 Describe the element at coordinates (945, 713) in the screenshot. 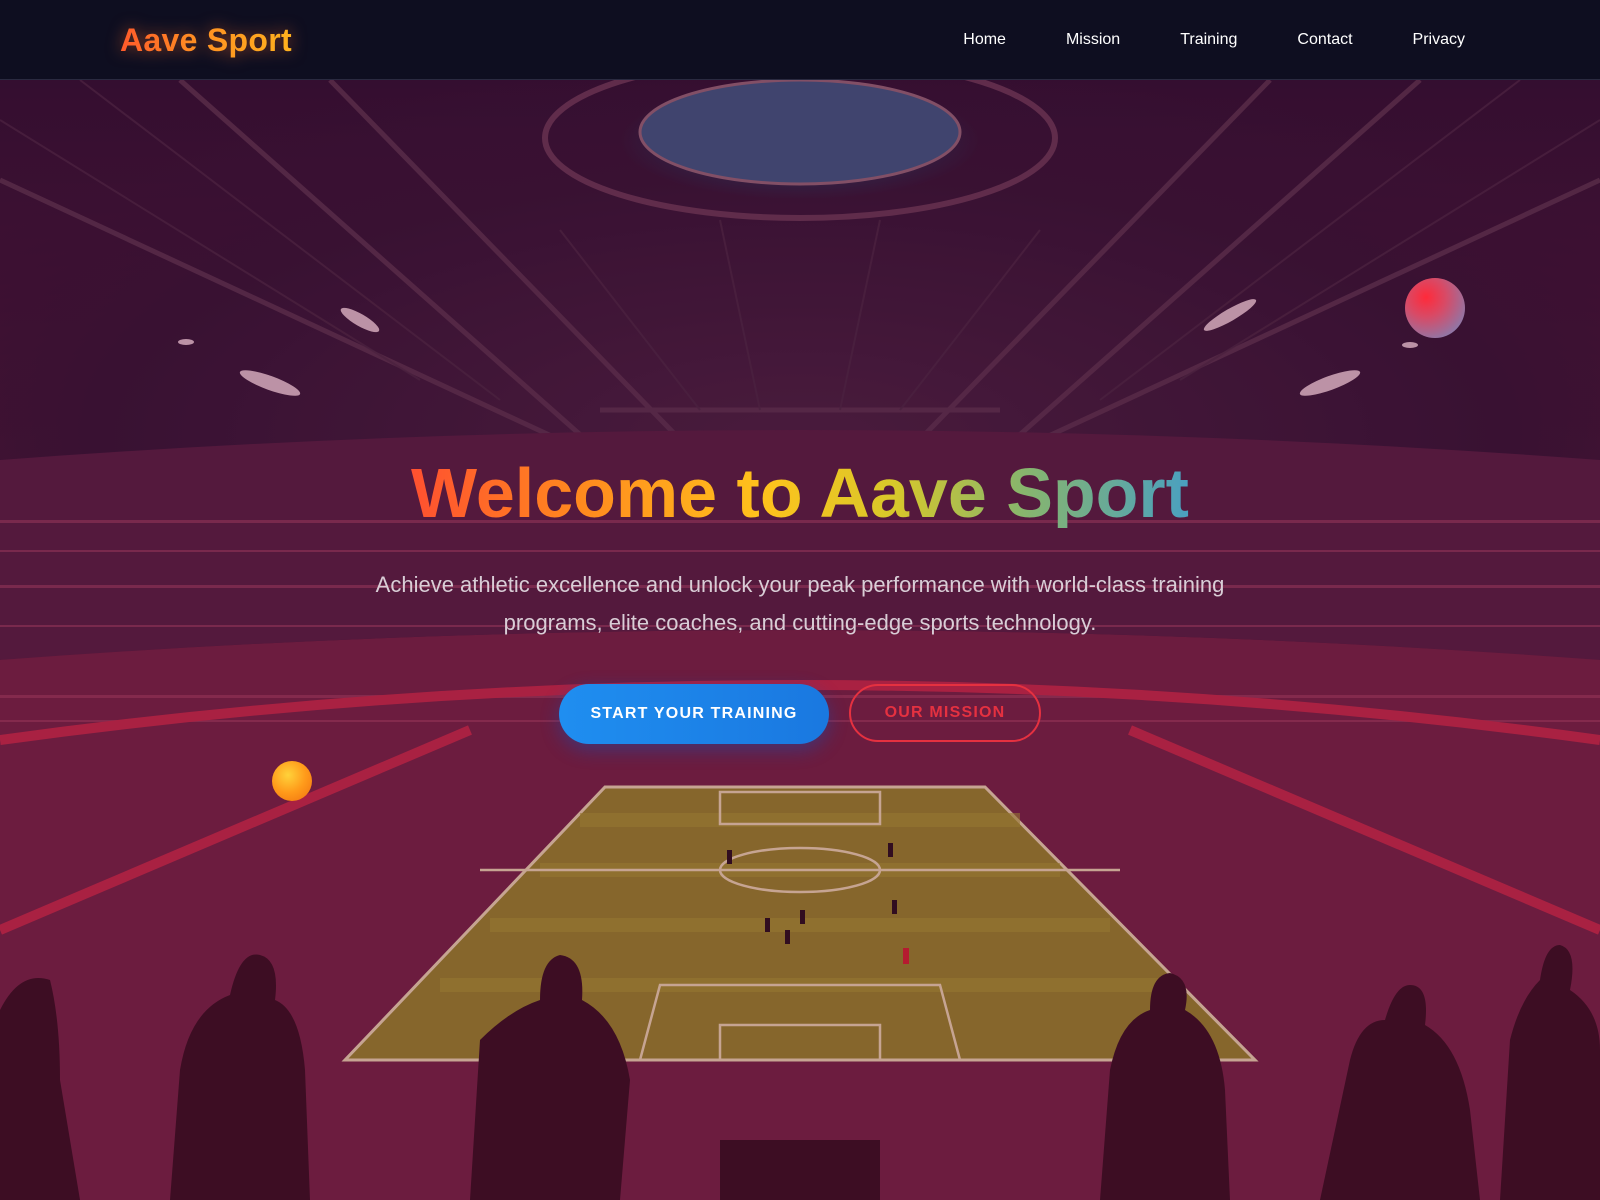

I see `our-mission-button: OUR MISSION` at that location.